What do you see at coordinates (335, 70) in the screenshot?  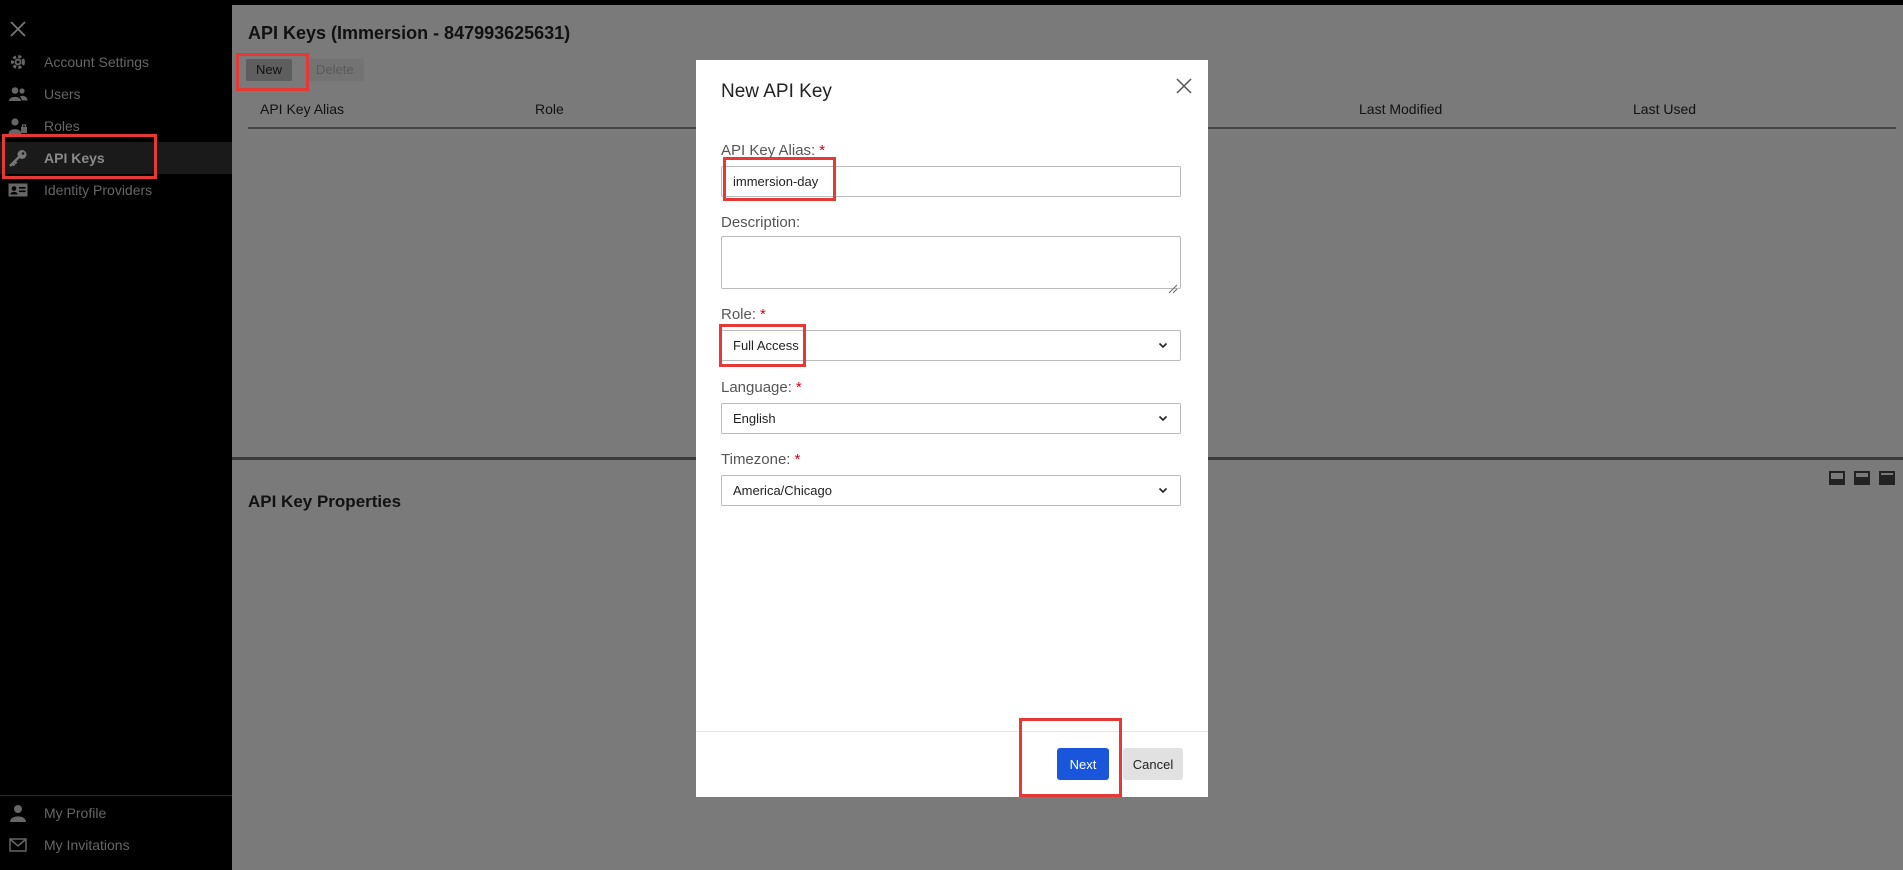 I see `delete-button: Delete` at bounding box center [335, 70].